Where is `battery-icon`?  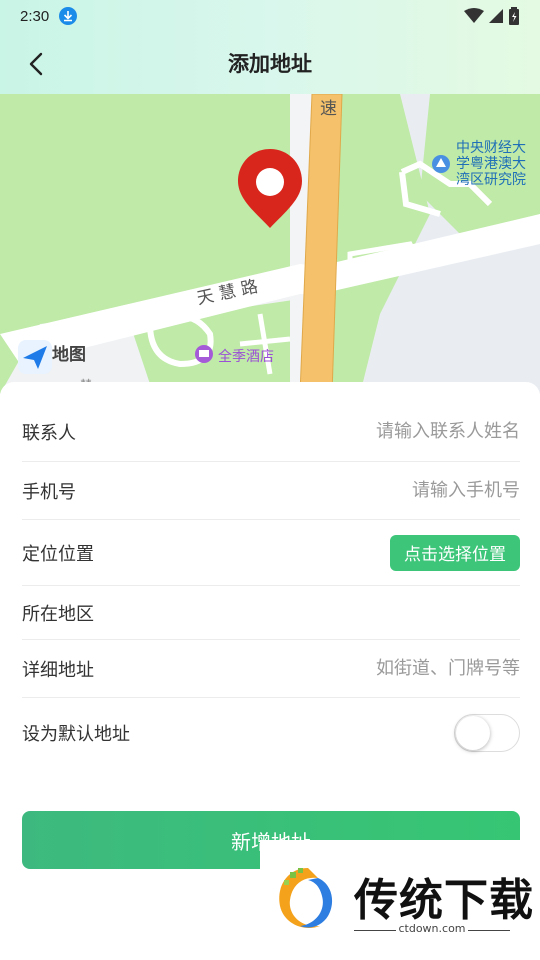
battery-icon is located at coordinates (514, 16).